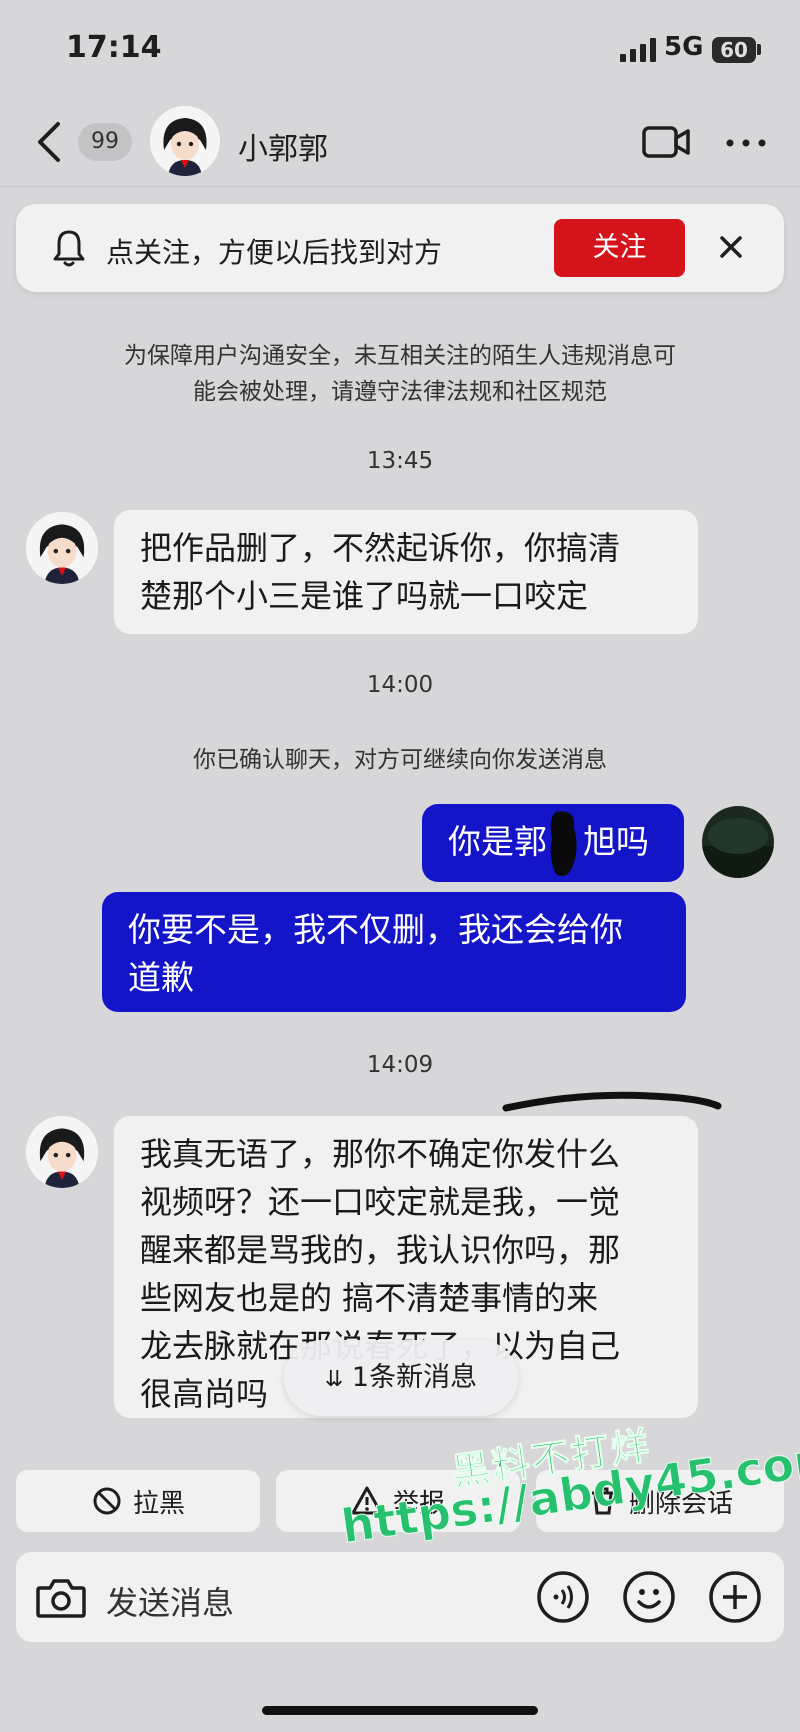 This screenshot has height=1732, width=800. Describe the element at coordinates (400, 356) in the screenshot. I see `safety-notice-line1: 为保障用户沟通安全，未互相关注的陌生人违规消息可` at that location.